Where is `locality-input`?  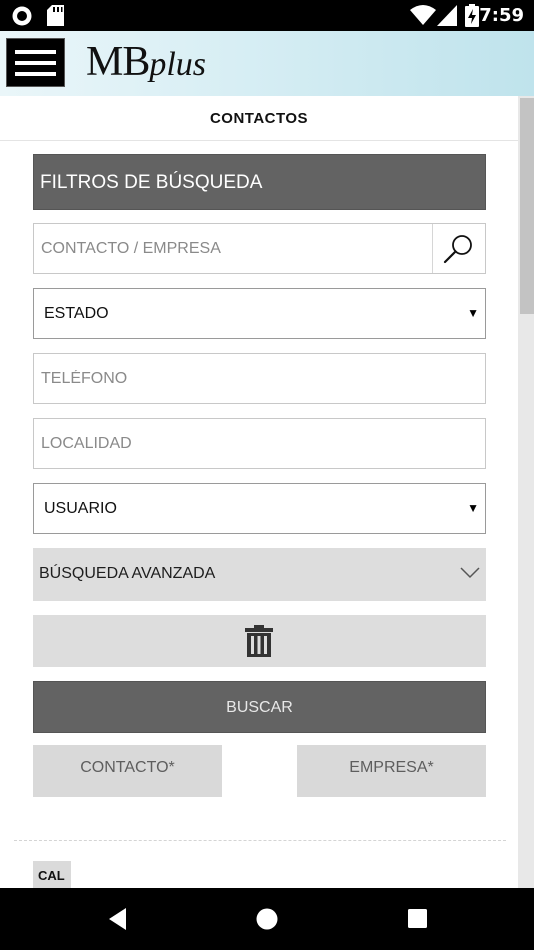
locality-input is located at coordinates (259, 443).